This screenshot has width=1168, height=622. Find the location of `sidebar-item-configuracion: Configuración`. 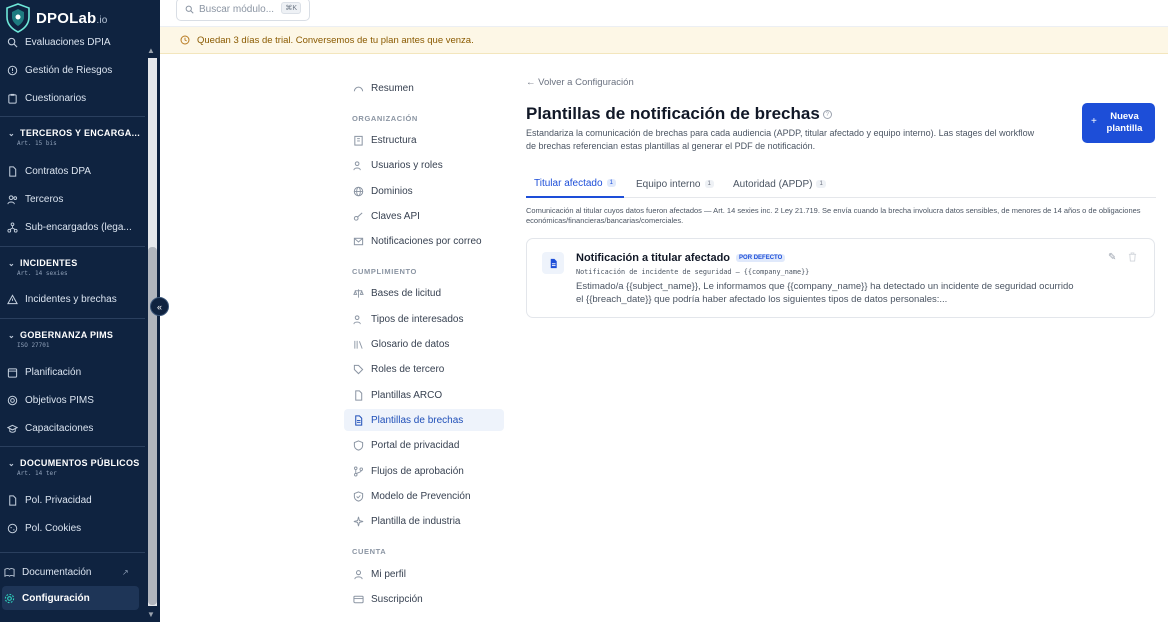

sidebar-item-configuracion: Configuración is located at coordinates (70, 598).